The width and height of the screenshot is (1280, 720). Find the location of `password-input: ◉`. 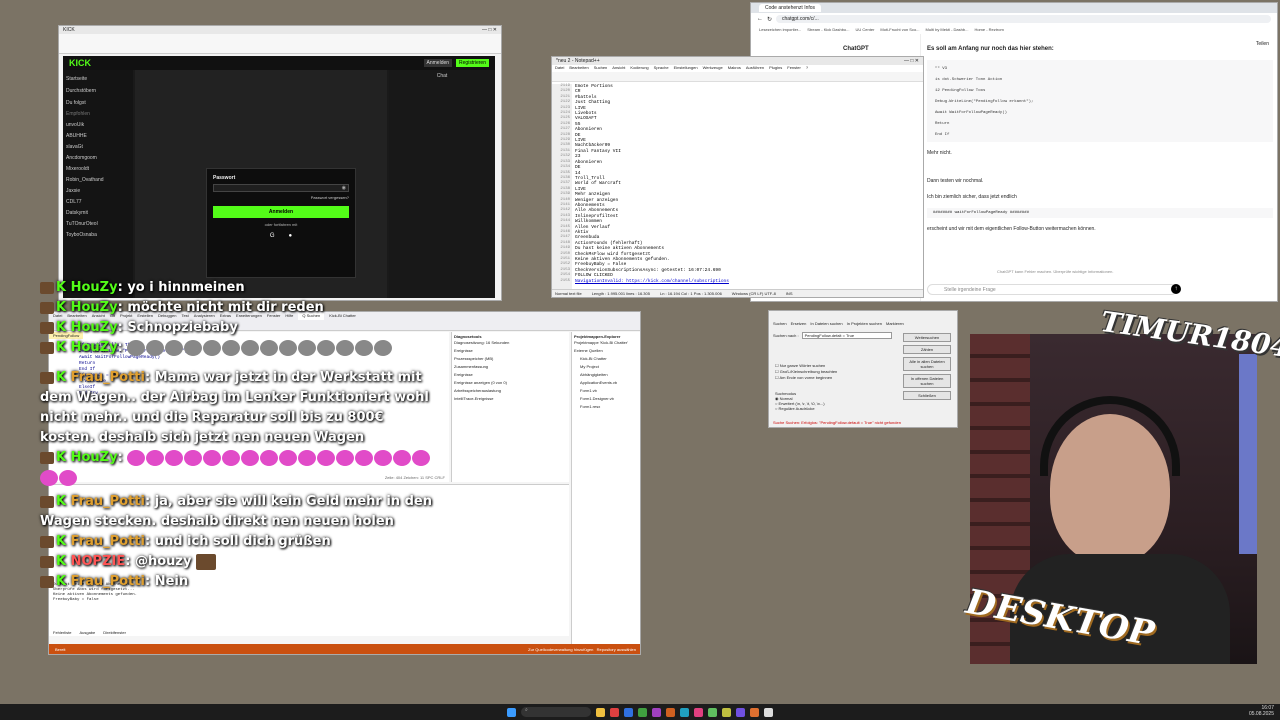

password-input: ◉ is located at coordinates (281, 188).